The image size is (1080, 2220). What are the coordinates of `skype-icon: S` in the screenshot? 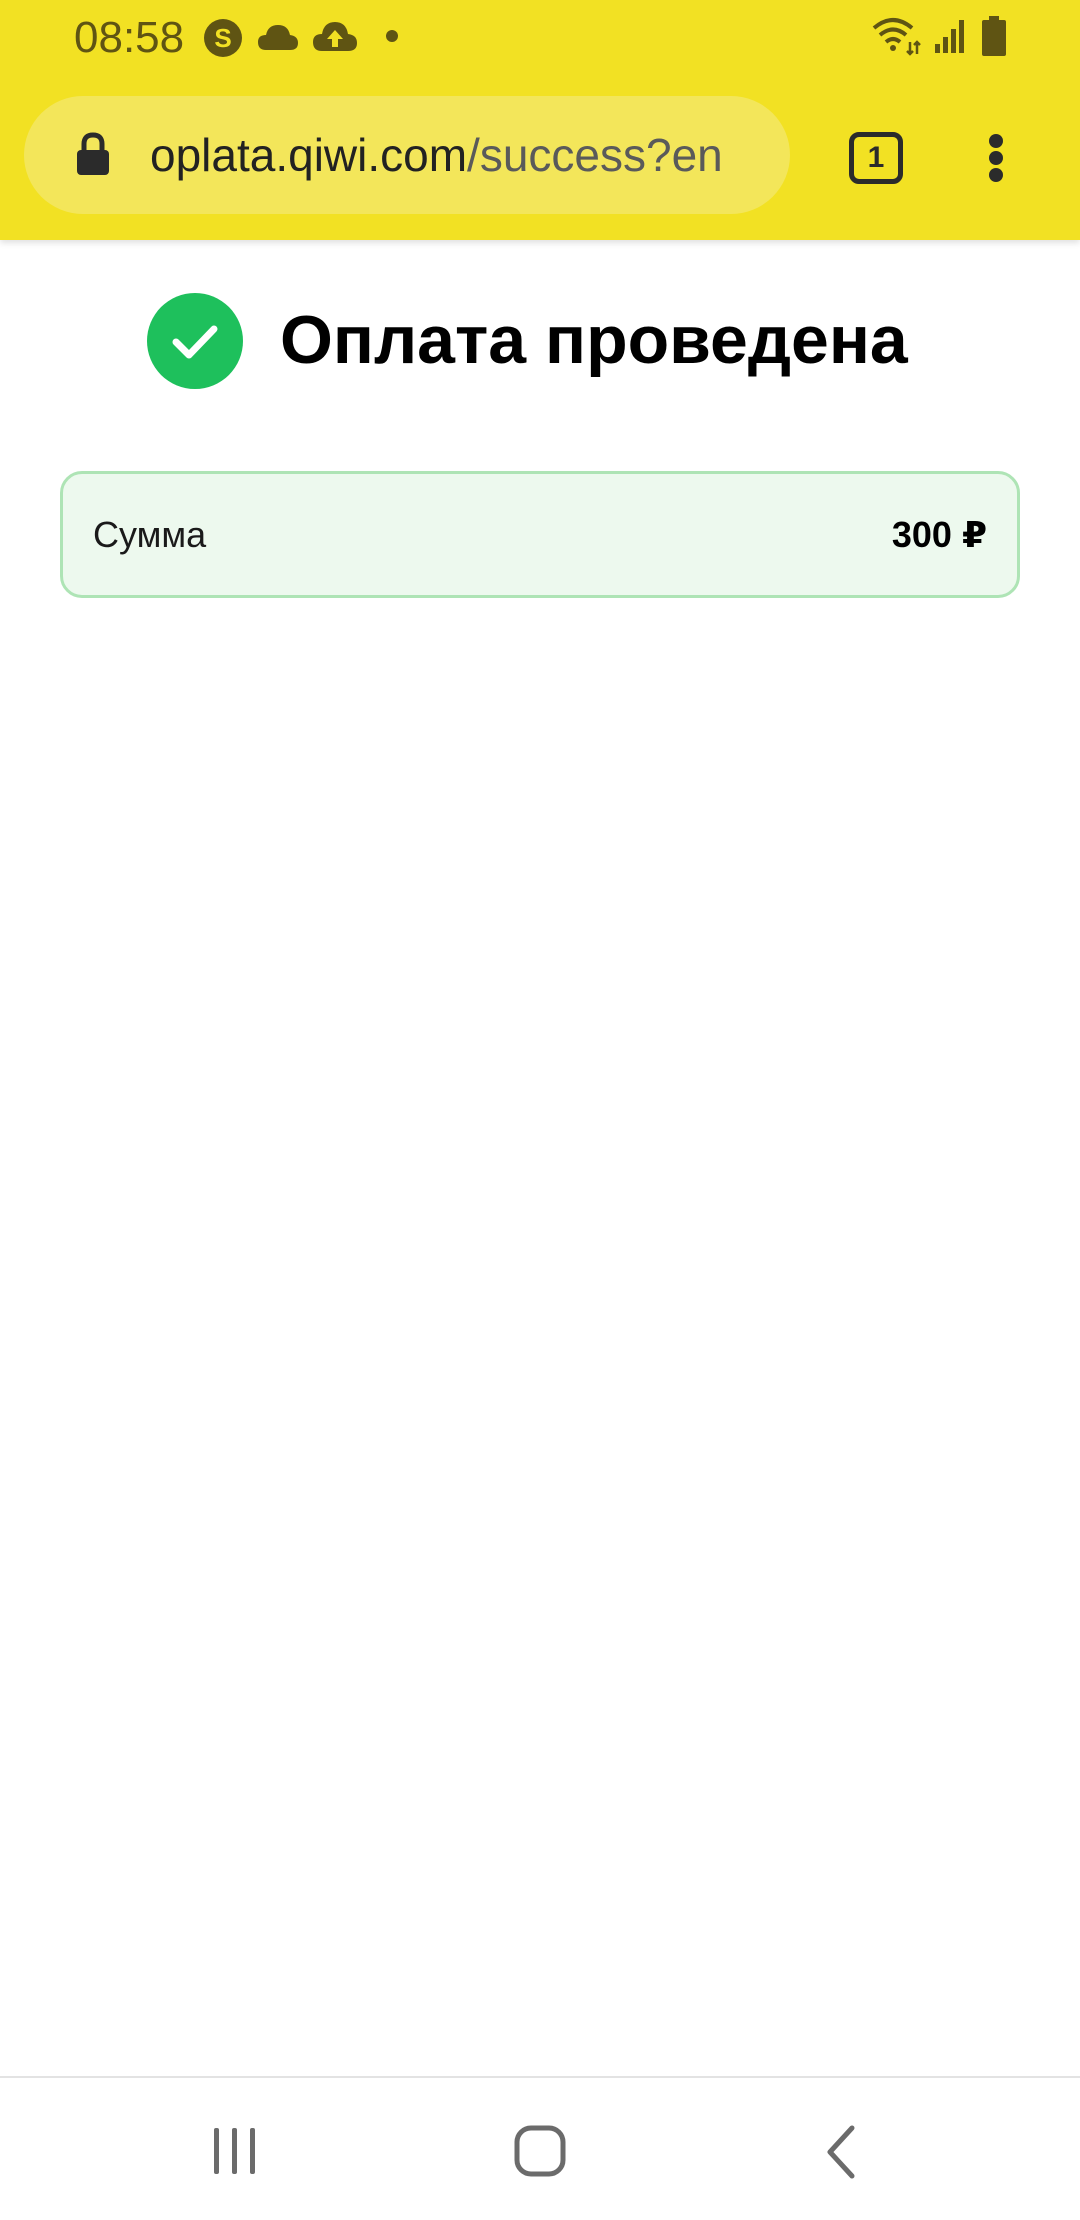 It's located at (223, 38).